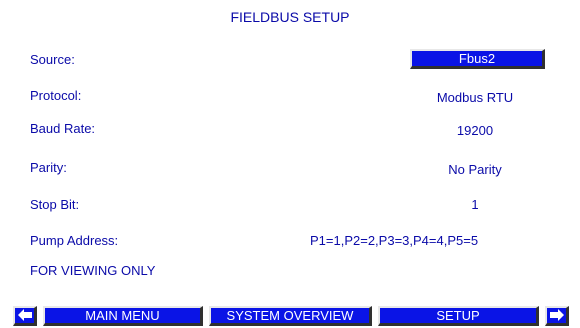  What do you see at coordinates (475, 130) in the screenshot?
I see `baud-rate-value: 19200` at bounding box center [475, 130].